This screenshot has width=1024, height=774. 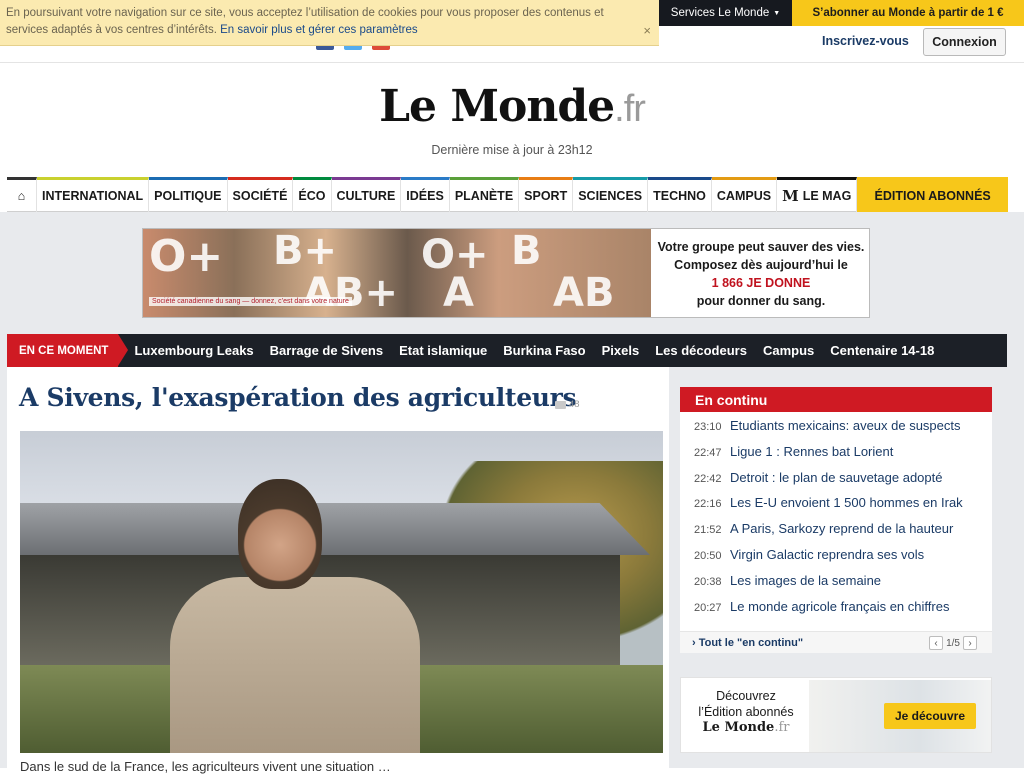 I want to click on trending-topic: Campus, so click(x=788, y=350).